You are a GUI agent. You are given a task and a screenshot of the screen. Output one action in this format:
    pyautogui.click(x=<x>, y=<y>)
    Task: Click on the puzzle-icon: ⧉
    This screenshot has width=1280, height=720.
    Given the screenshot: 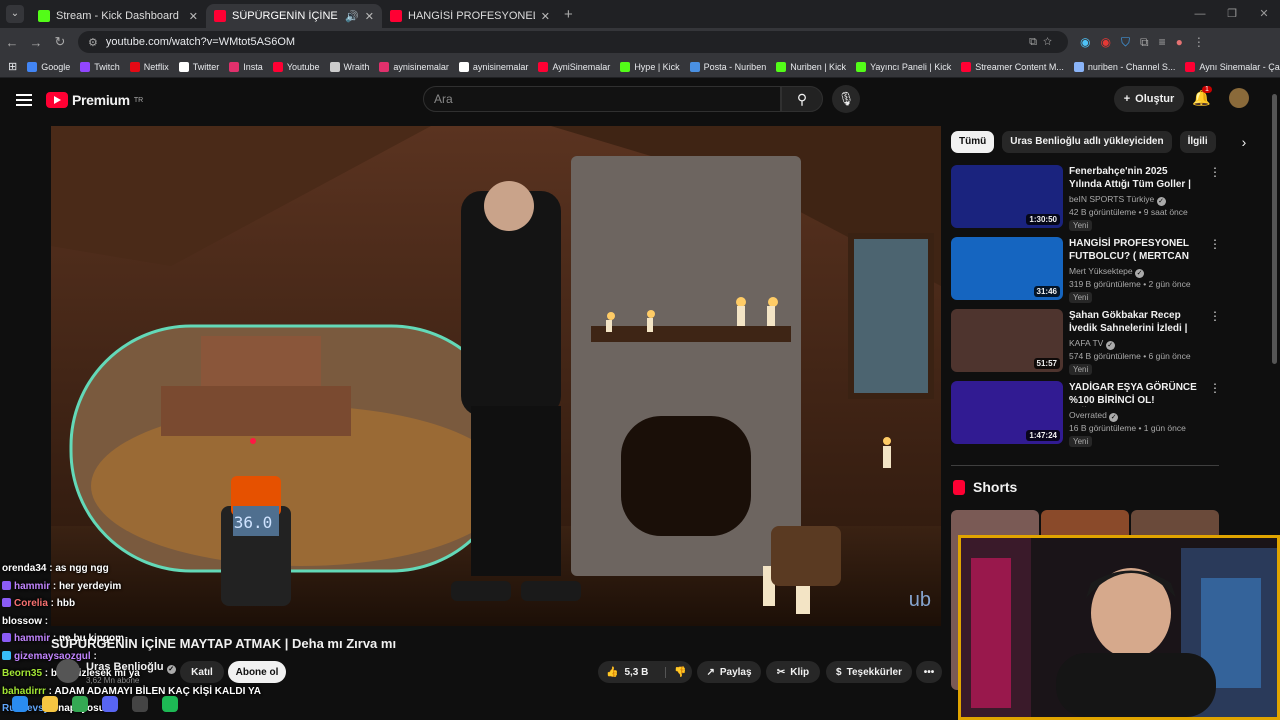 What is the action you would take?
    pyautogui.click(x=1144, y=42)
    